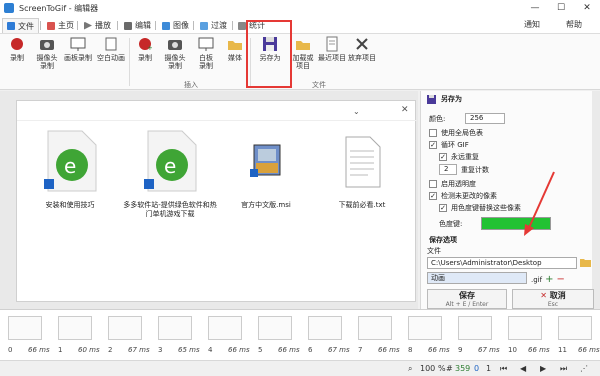 The height and width of the screenshot is (376, 600). I want to click on repeat-count-input: 2, so click(448, 169).